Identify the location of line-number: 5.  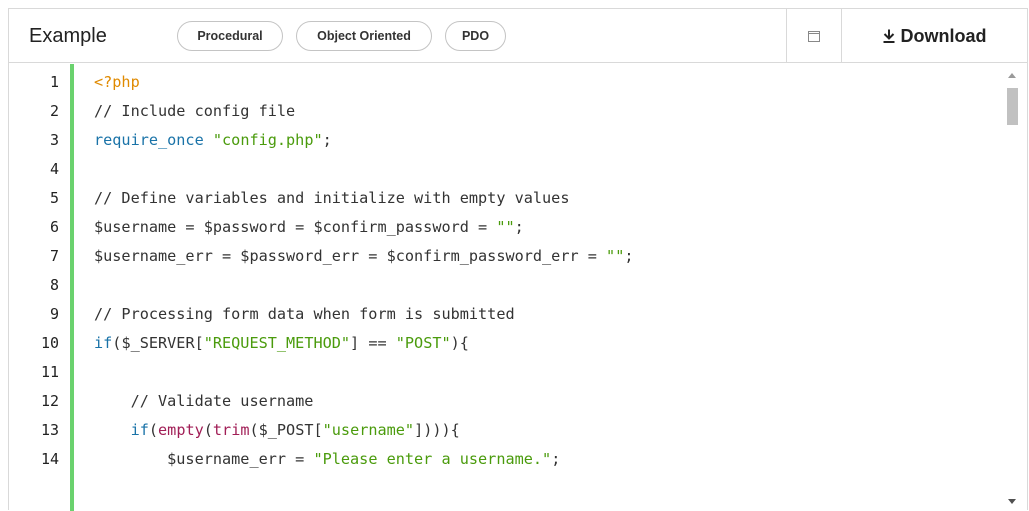
(54, 198).